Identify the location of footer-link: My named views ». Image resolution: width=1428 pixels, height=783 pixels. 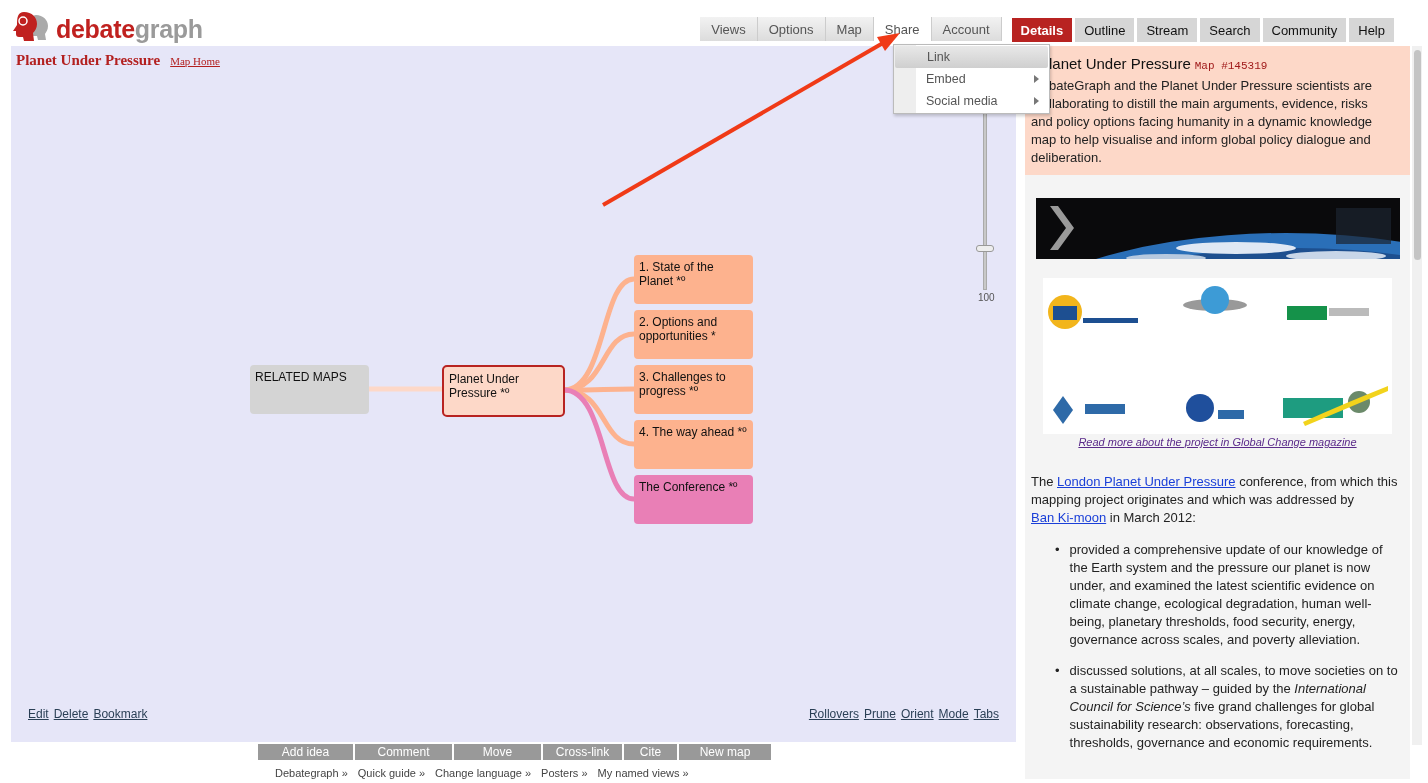
(643, 773).